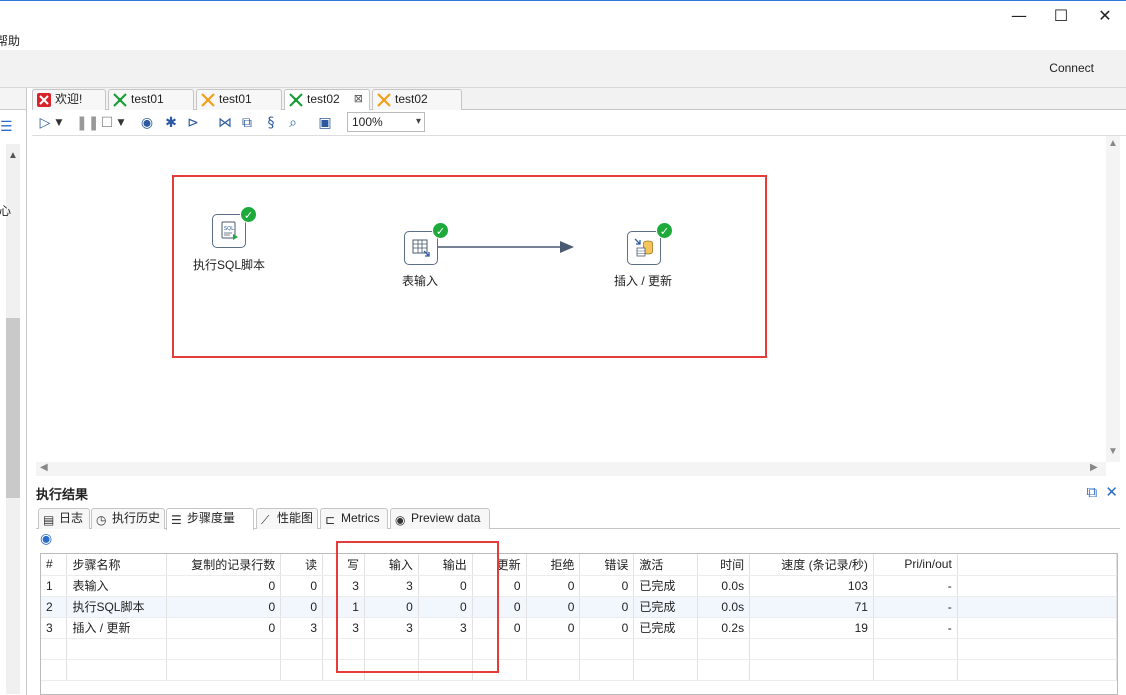 Image resolution: width=1126 pixels, height=695 pixels. What do you see at coordinates (117, 586) in the screenshot?
I see `table-cell: 表输入` at bounding box center [117, 586].